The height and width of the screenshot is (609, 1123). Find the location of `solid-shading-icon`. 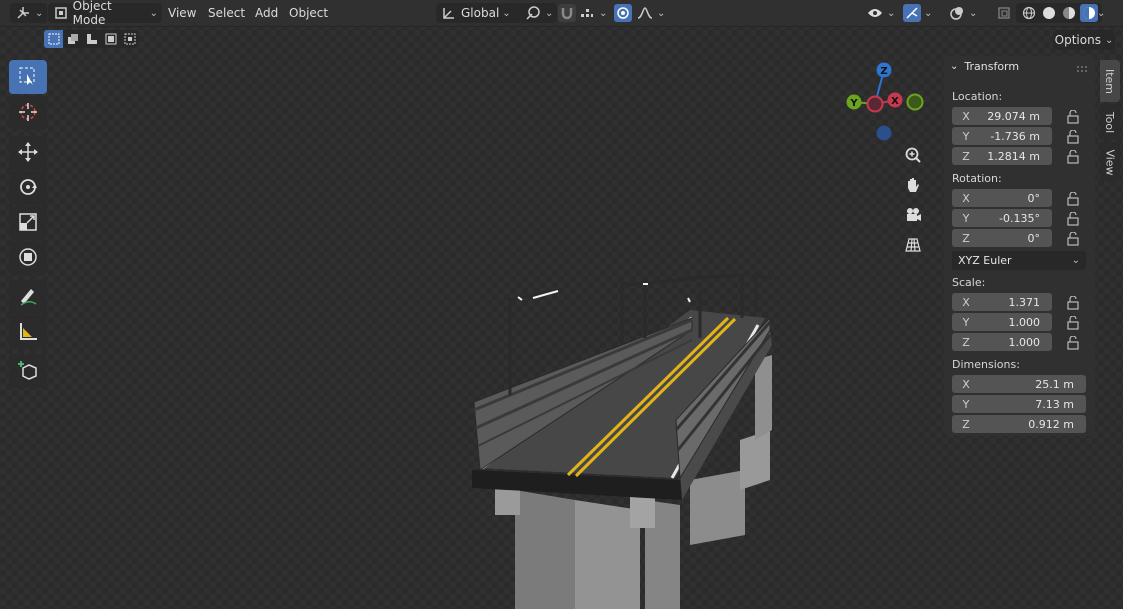

solid-shading-icon is located at coordinates (1049, 13).